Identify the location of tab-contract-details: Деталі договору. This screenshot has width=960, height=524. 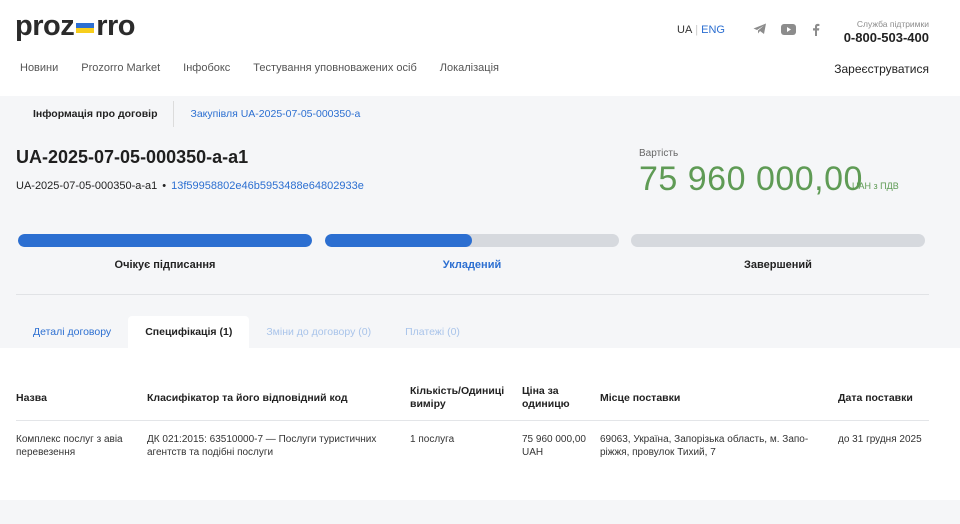
(72, 332).